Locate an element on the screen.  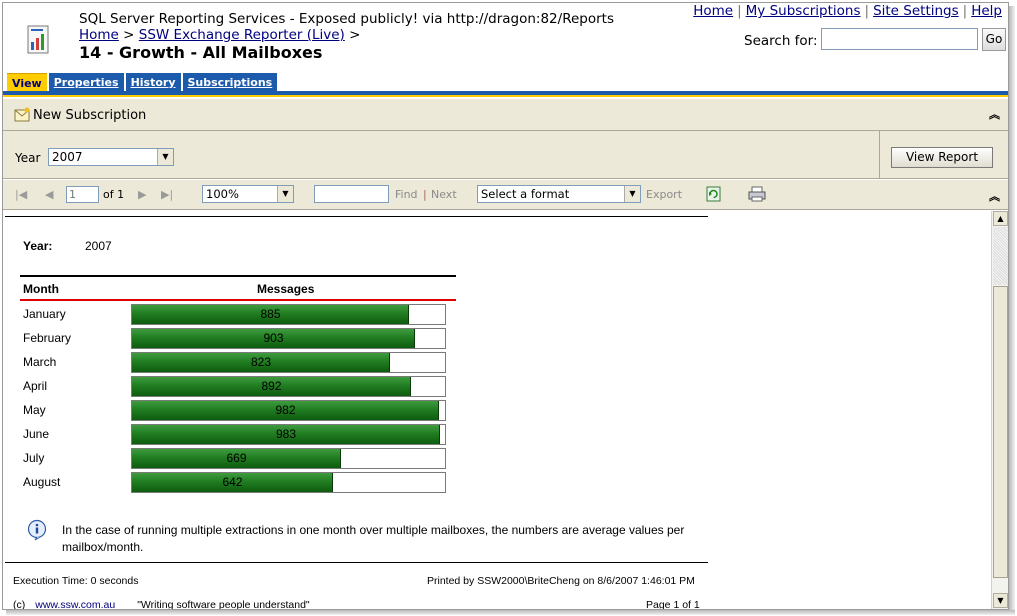
table-row: March 823 is located at coordinates (233, 363).